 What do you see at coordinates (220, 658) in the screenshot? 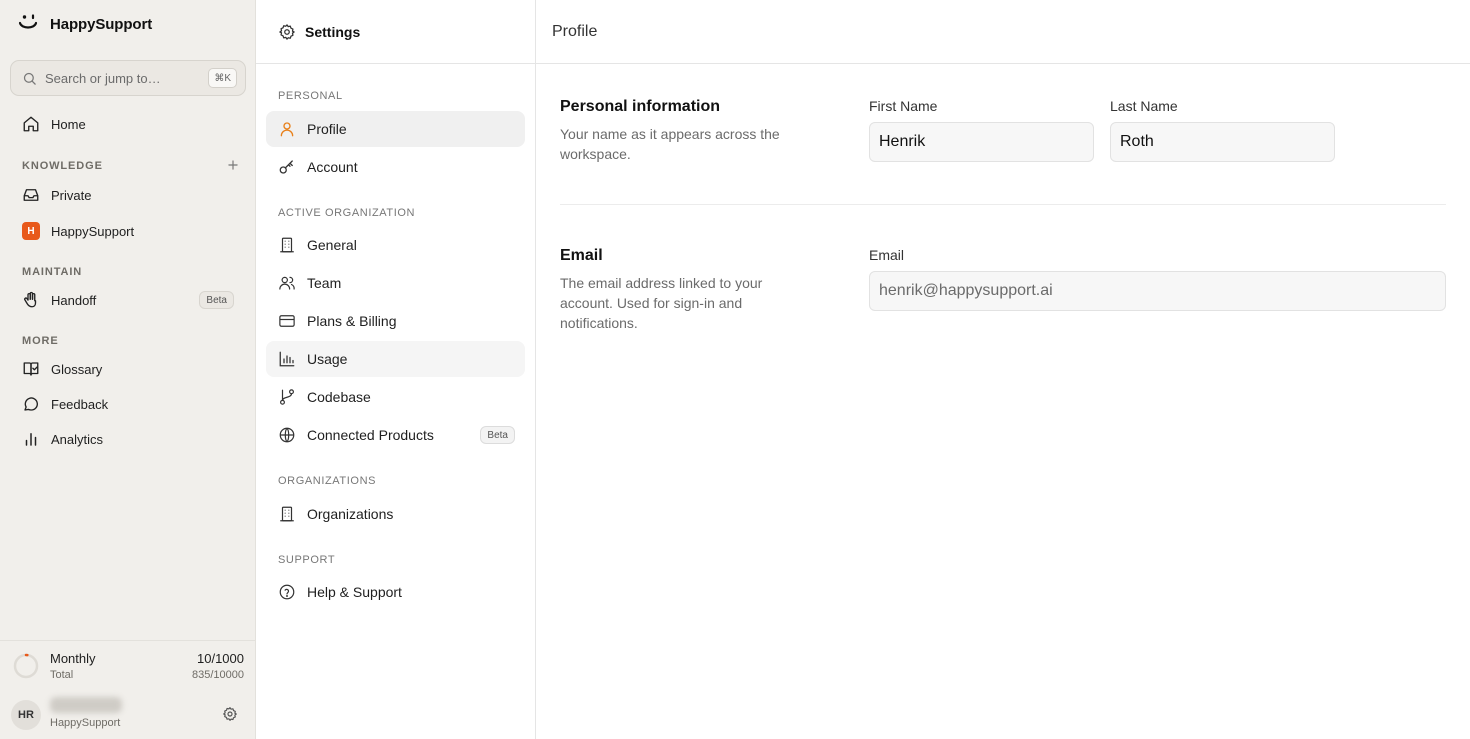
I see `usage-count: 10/1000` at bounding box center [220, 658].